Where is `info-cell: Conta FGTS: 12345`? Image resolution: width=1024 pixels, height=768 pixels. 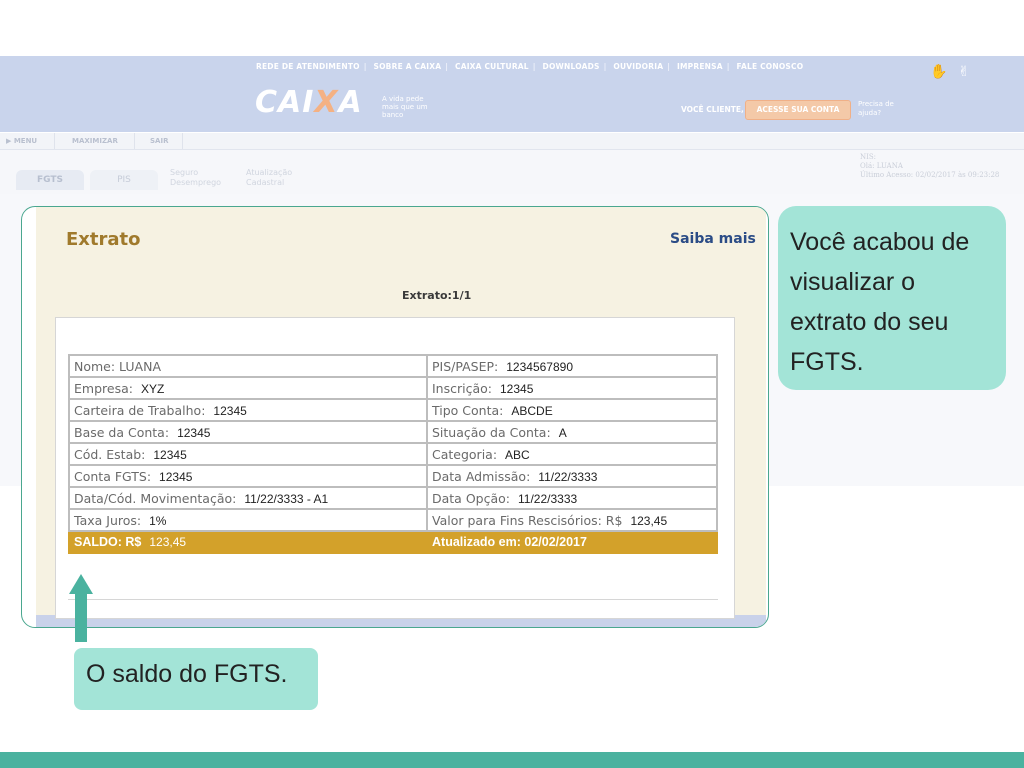 info-cell: Conta FGTS: 12345 is located at coordinates (248, 476).